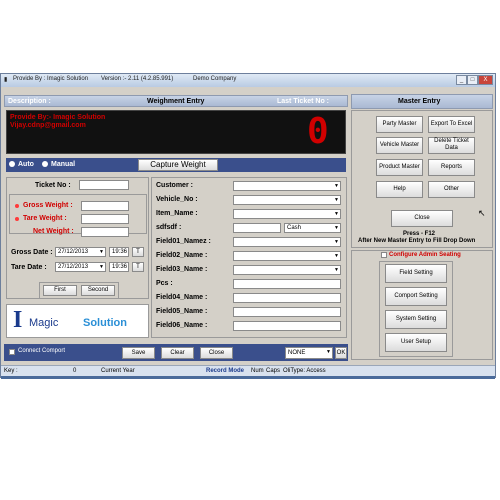 The image size is (500, 500). I want to click on status-key: Key :, so click(11, 371).